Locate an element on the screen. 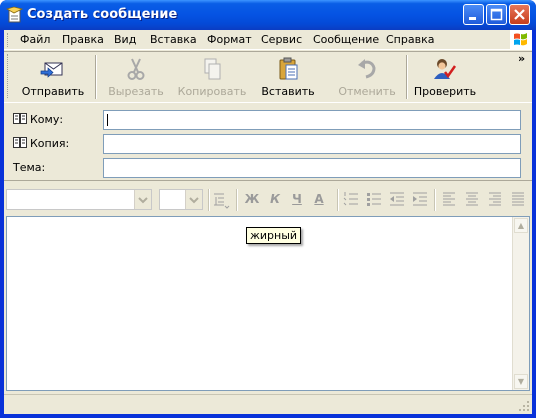 This screenshot has height=418, width=536. increase-indent-icon is located at coordinates (420, 199).